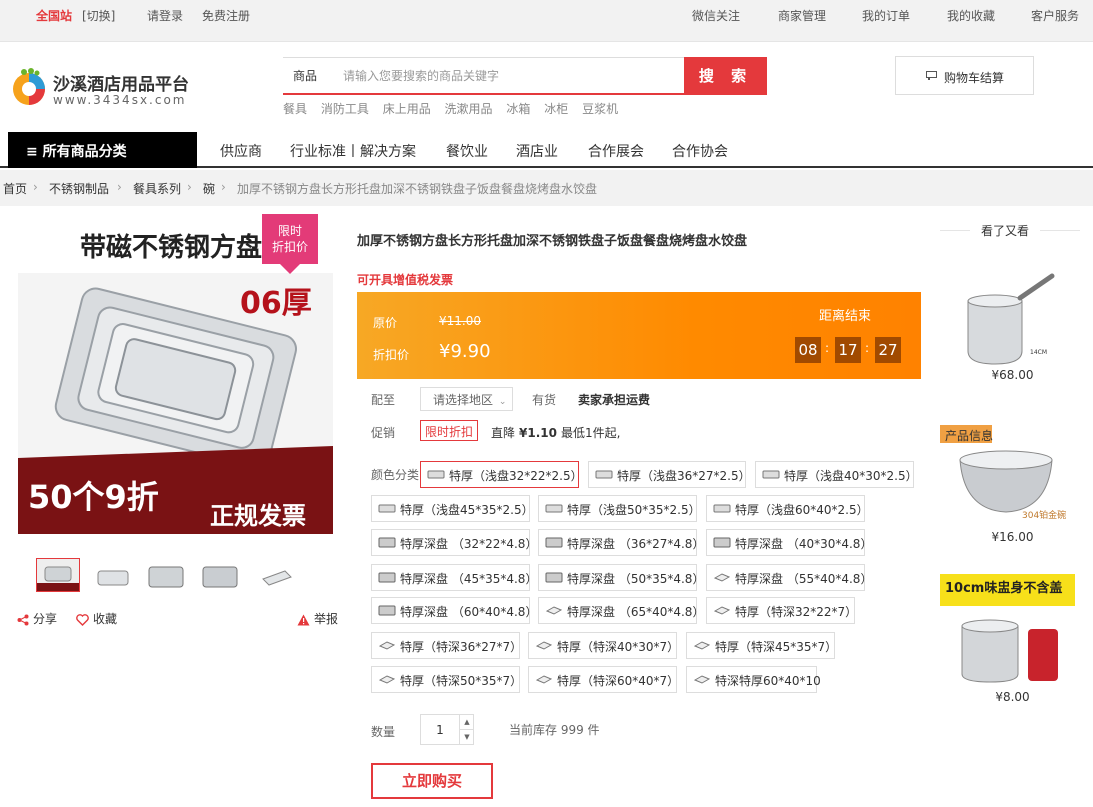 The height and width of the screenshot is (807, 1093). What do you see at coordinates (157, 188) in the screenshot?
I see `breadcrumb-item: 餐具系列` at bounding box center [157, 188].